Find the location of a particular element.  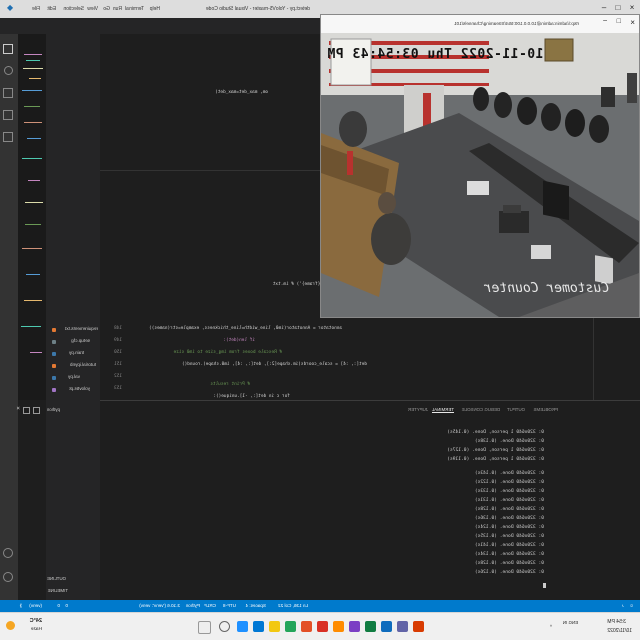

tab-output: OUTPUT is located at coordinates (516, 409).